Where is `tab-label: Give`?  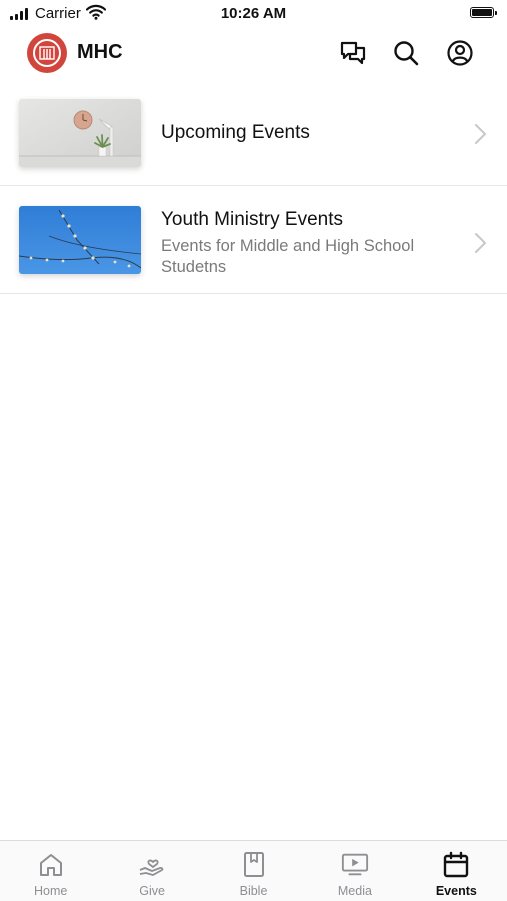
tab-label: Give is located at coordinates (152, 891).